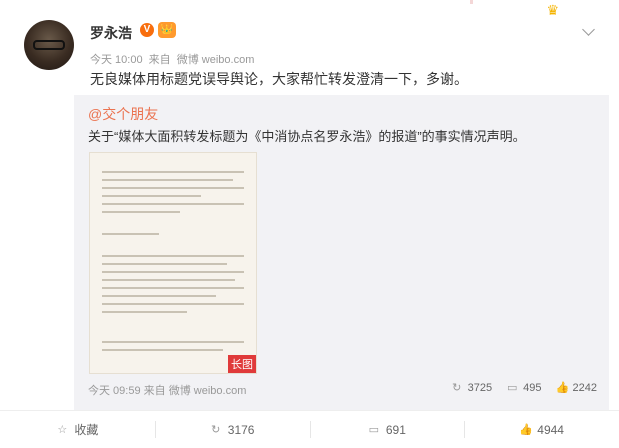 The width and height of the screenshot is (619, 448). I want to click on repost-button: ↻ 3176, so click(232, 429).